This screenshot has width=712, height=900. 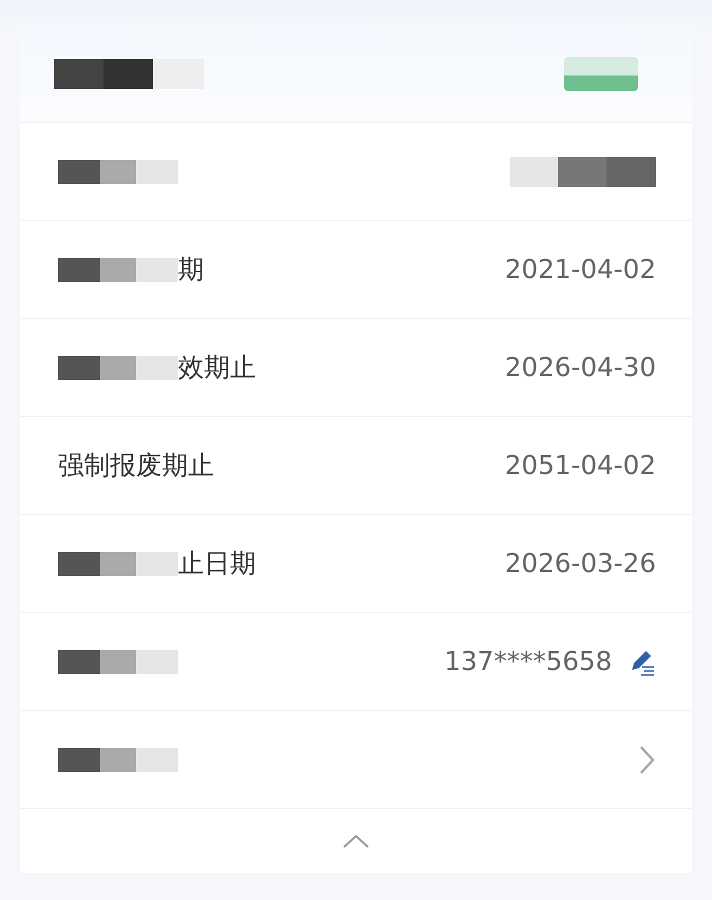 I want to click on field-value: 2051-04-02, so click(x=580, y=465).